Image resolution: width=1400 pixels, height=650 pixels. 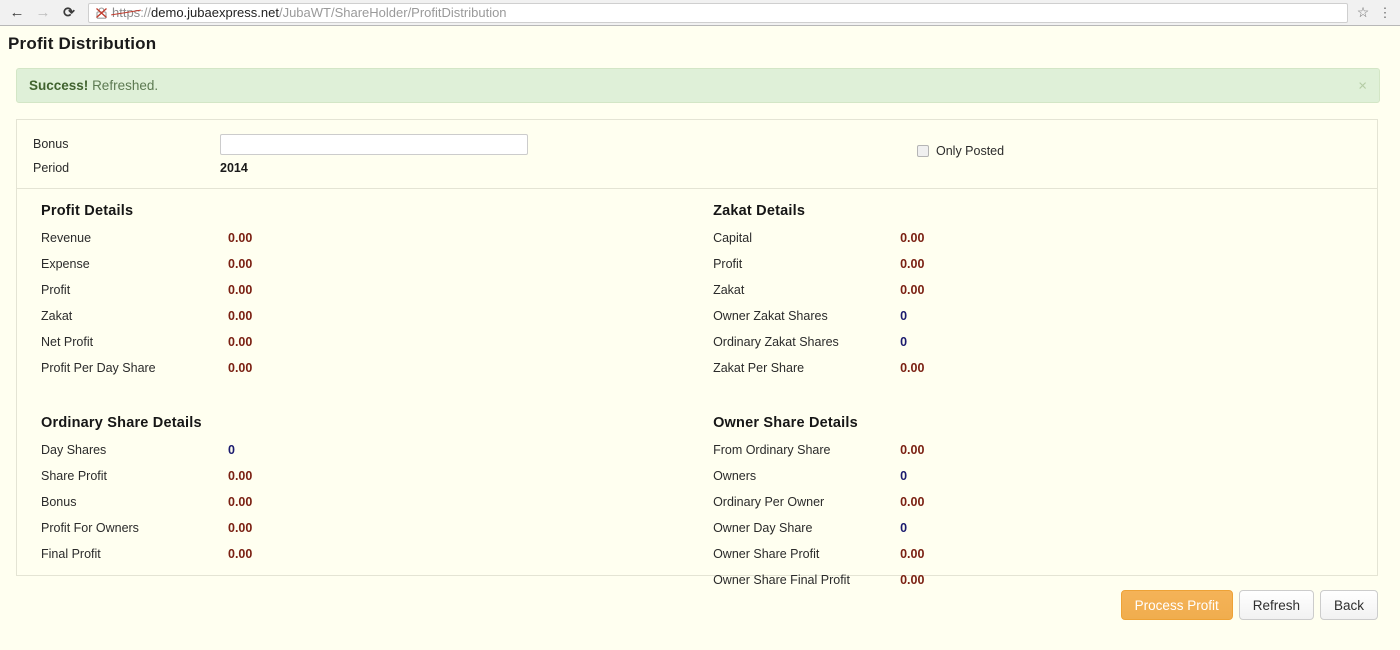 I want to click on detail-label: Capital, so click(x=732, y=238).